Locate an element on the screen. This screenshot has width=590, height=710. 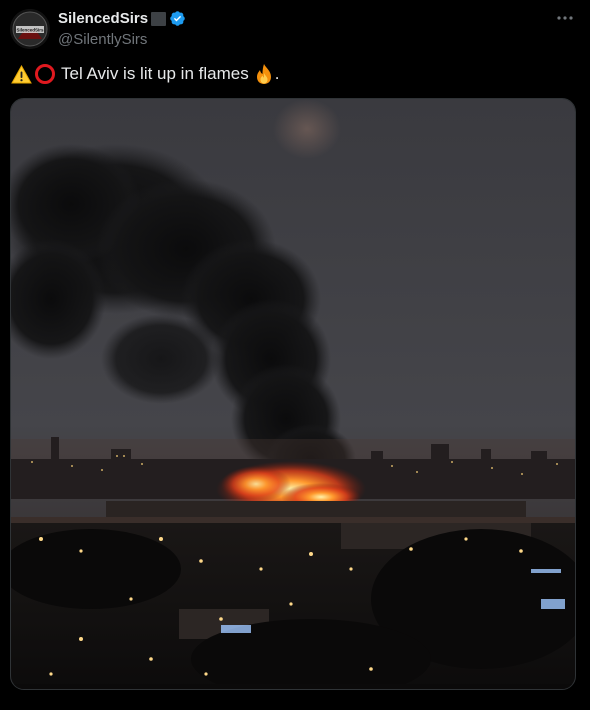
black-square-emoji-icon is located at coordinates (159, 18).